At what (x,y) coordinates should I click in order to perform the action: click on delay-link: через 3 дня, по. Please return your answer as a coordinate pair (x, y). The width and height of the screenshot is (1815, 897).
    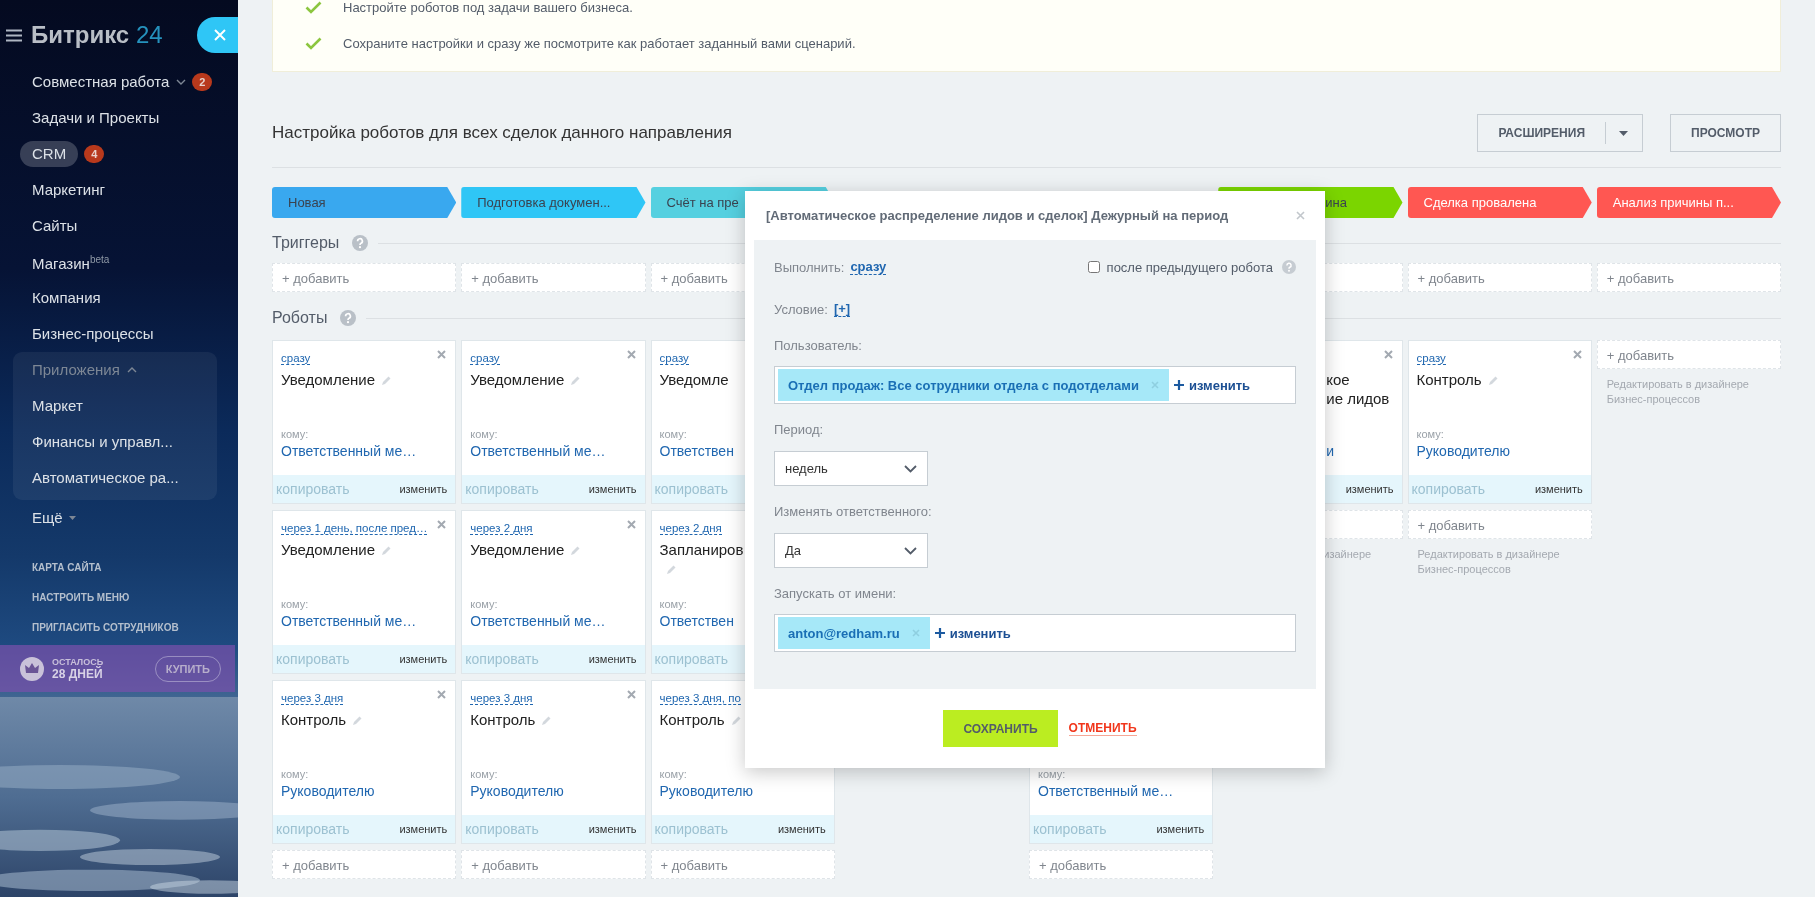
    Looking at the image, I should click on (700, 698).